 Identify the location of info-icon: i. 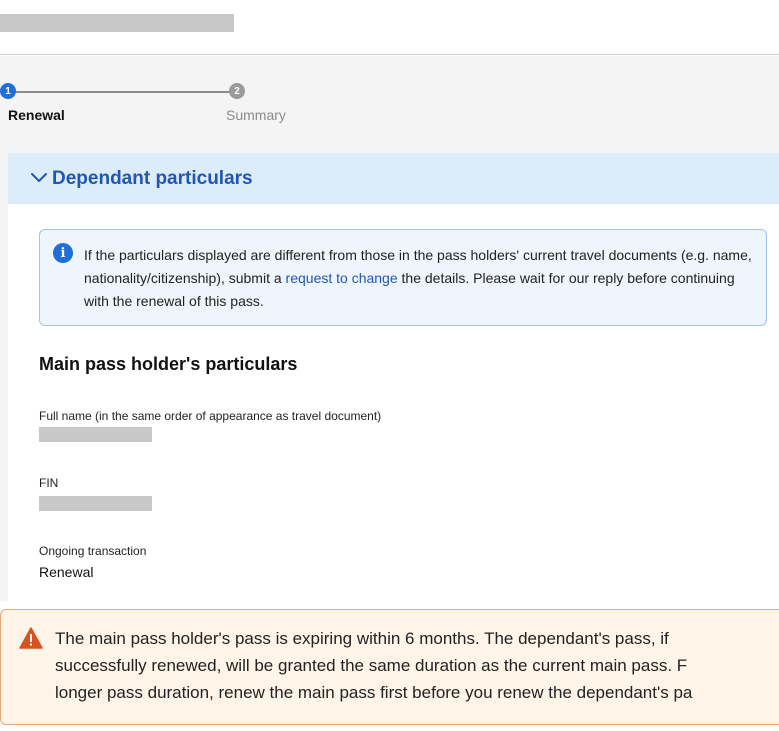
(63, 253).